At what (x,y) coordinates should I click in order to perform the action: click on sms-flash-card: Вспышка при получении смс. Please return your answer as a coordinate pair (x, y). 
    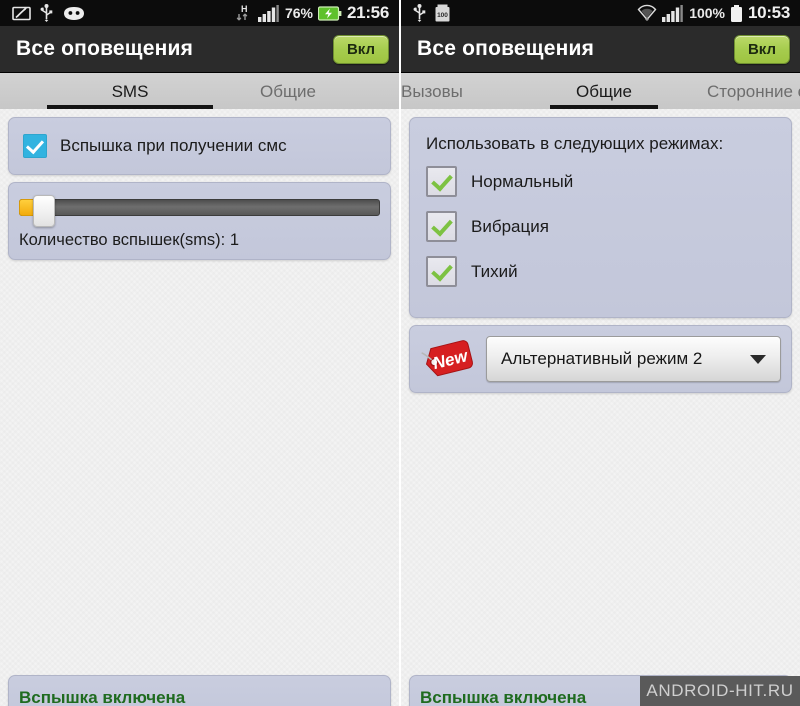
    Looking at the image, I should click on (199, 146).